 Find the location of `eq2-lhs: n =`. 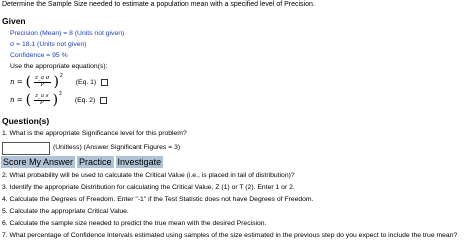

eq2-lhs: n = is located at coordinates (16, 100).